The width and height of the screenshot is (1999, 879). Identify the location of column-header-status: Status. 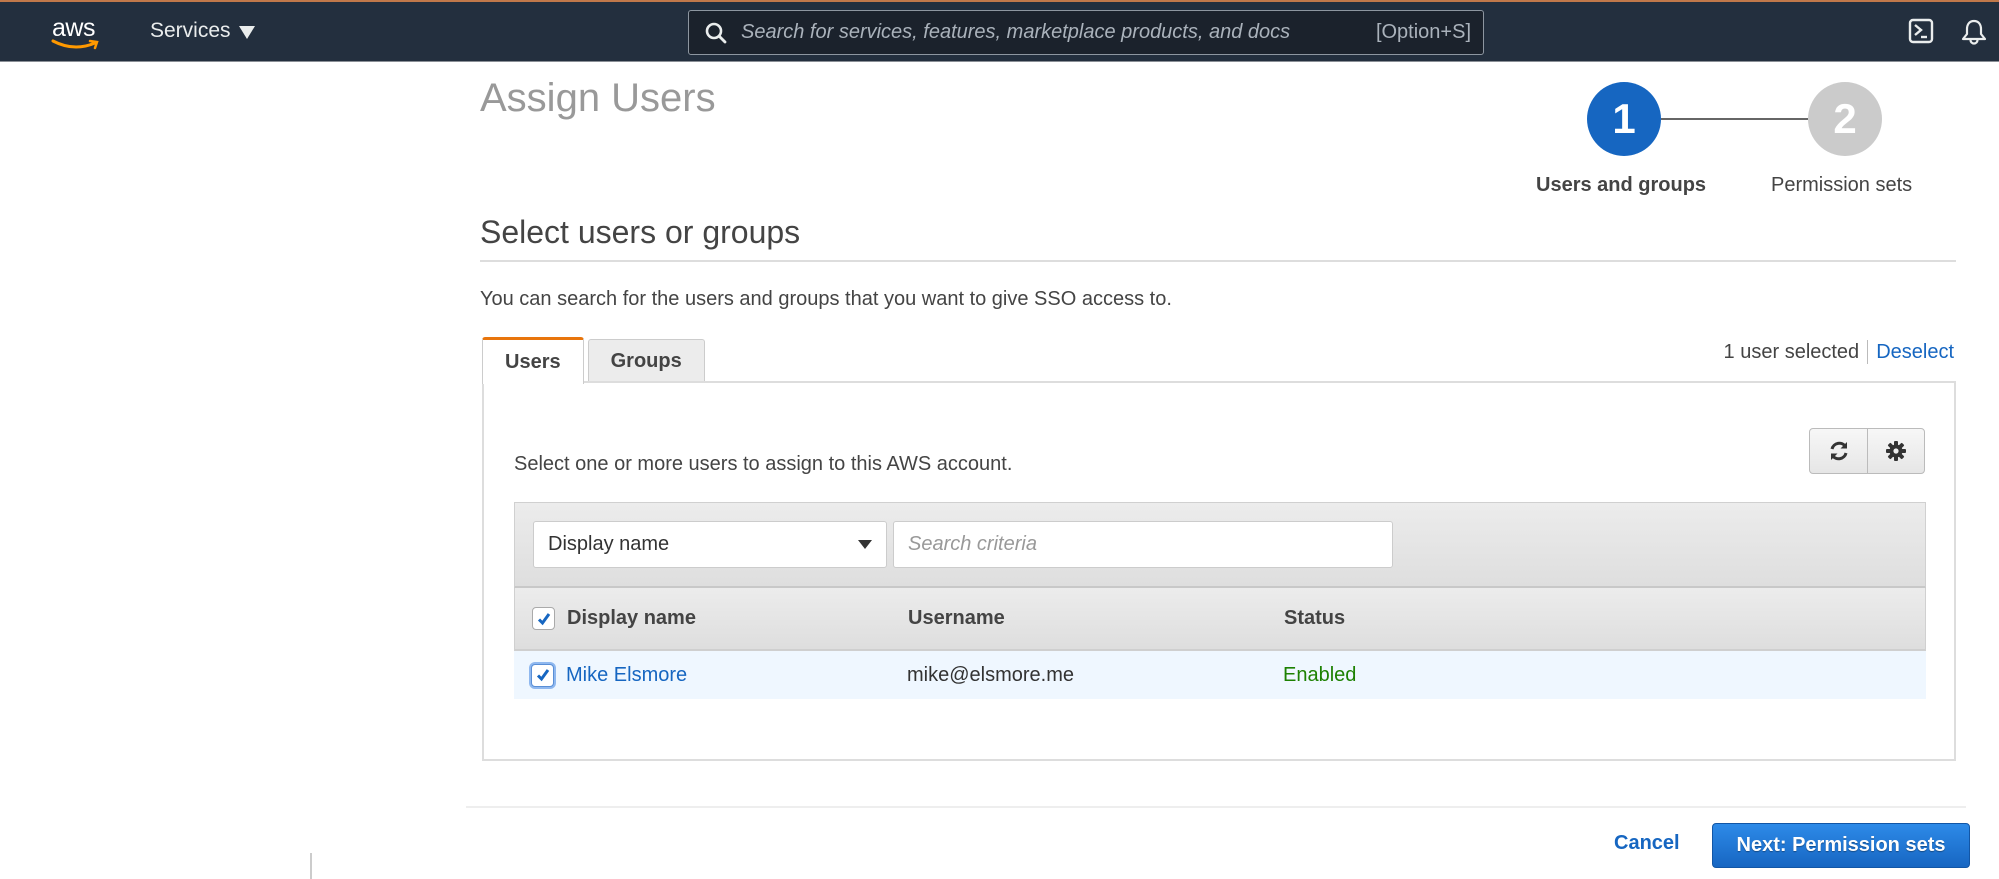
(1314, 618).